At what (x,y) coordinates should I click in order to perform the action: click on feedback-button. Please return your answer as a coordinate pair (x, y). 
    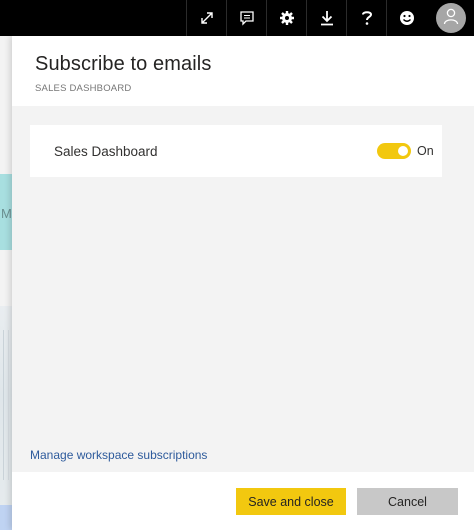
    Looking at the image, I should click on (406, 18).